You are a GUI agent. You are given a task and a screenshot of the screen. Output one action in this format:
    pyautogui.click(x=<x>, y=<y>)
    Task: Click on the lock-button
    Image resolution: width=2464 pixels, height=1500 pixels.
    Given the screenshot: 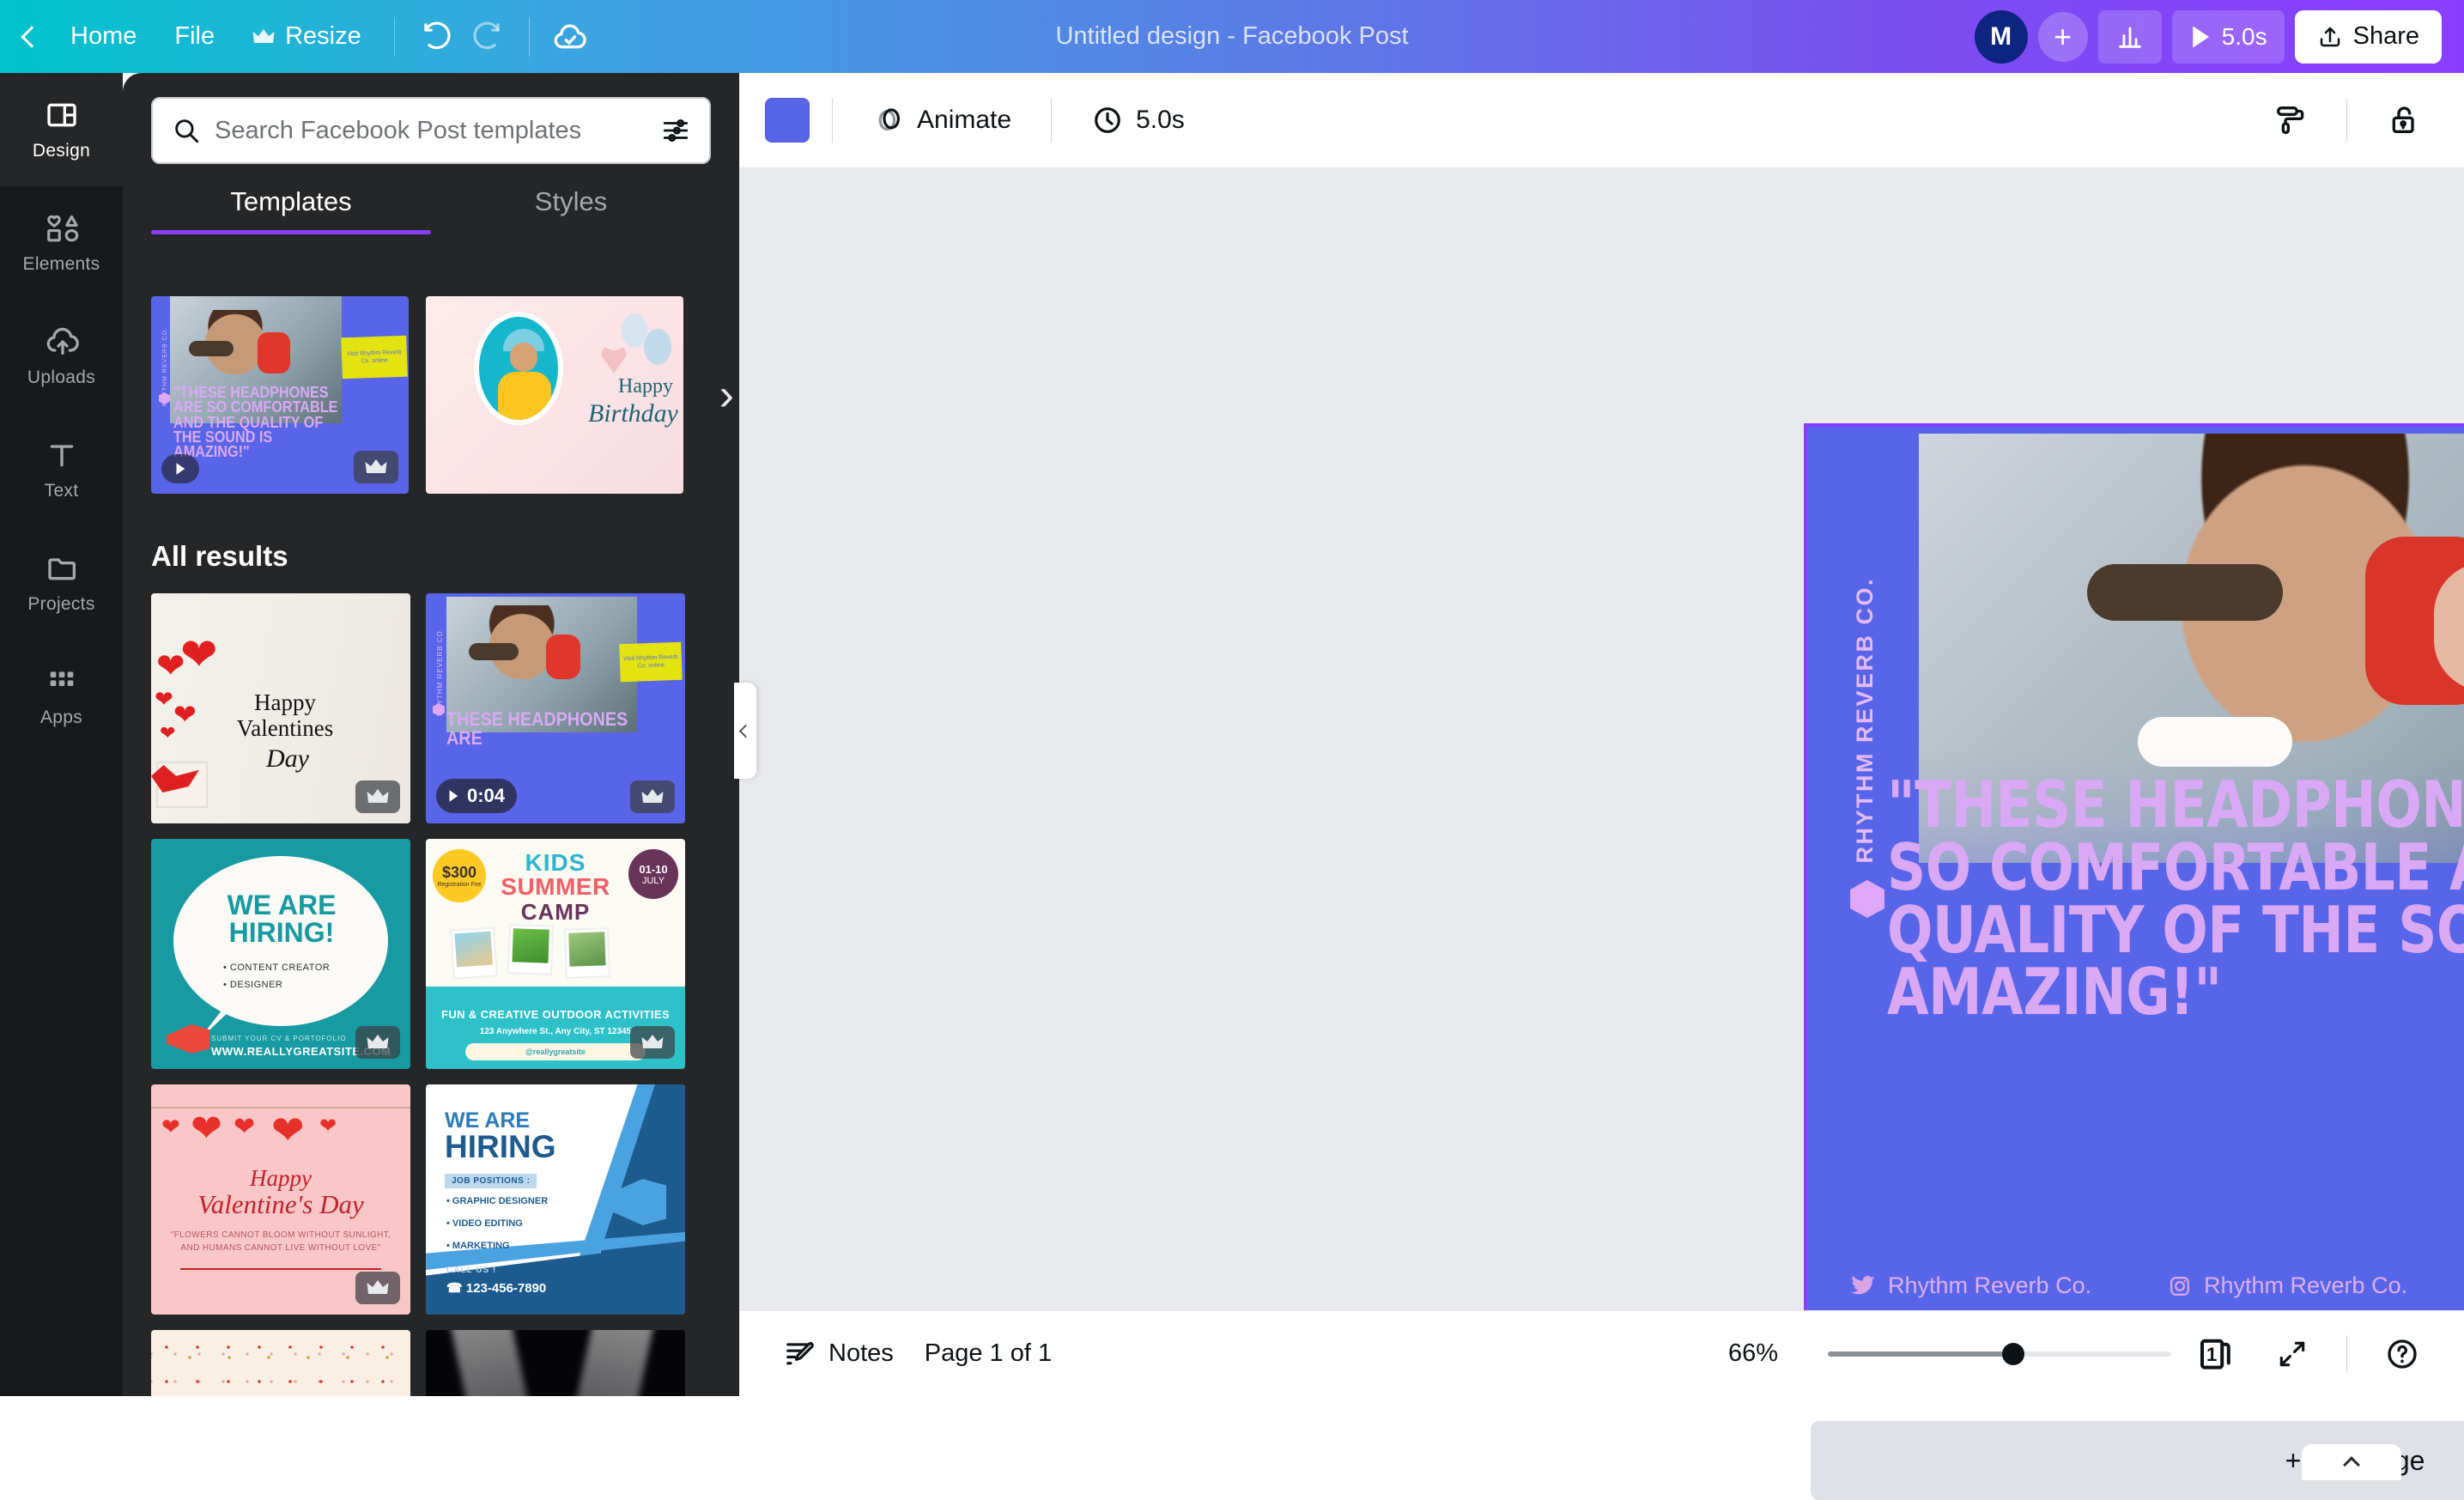 What is the action you would take?
    pyautogui.click(x=2404, y=120)
    